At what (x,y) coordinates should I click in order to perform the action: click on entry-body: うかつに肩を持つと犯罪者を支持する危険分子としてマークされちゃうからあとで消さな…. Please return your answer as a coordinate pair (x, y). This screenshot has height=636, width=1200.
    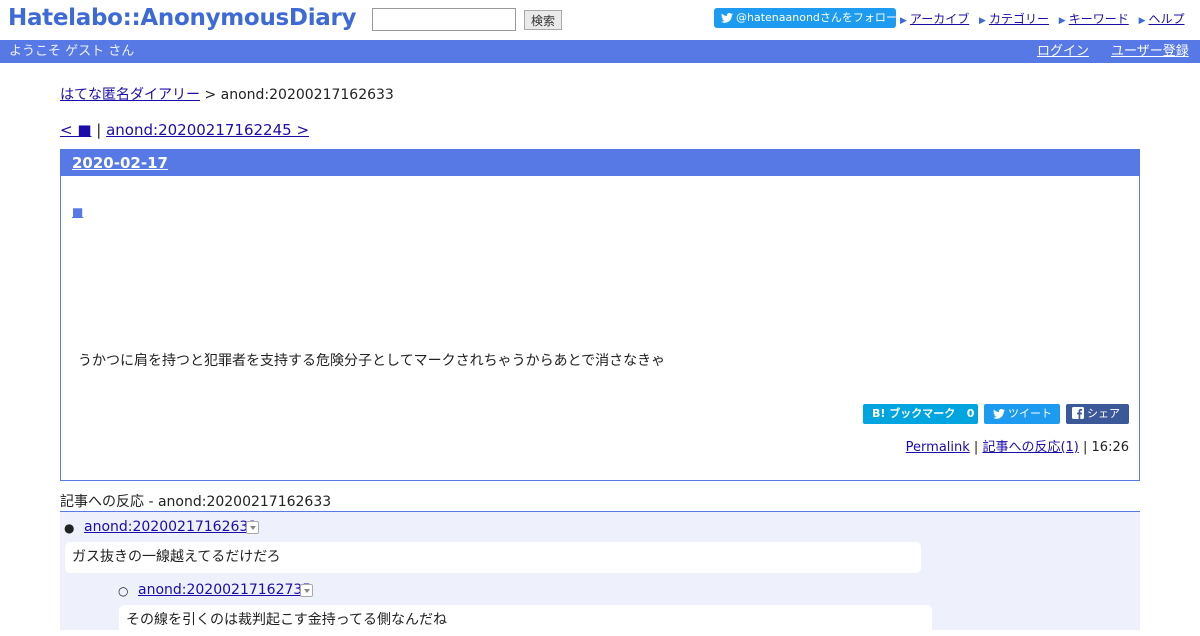
    Looking at the image, I should click on (372, 361).